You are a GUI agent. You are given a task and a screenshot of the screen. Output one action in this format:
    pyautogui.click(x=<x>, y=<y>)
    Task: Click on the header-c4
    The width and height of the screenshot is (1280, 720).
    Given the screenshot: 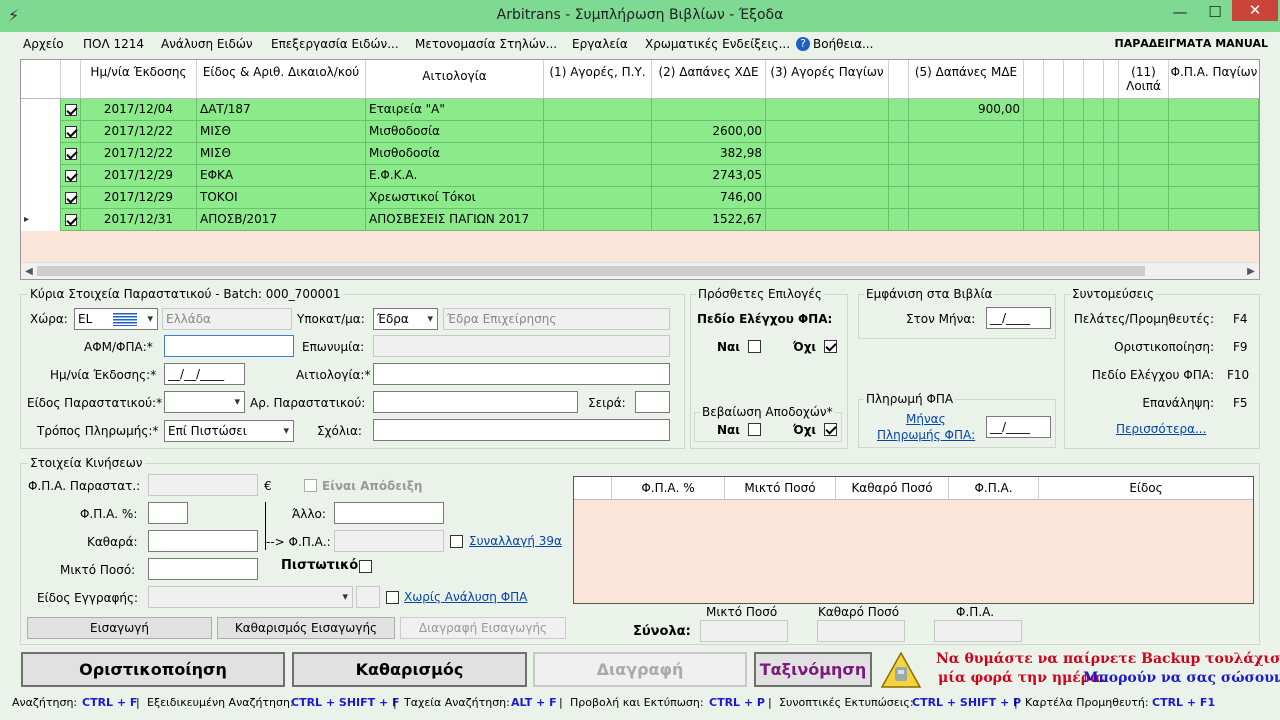 What is the action you would take?
    pyautogui.click(x=899, y=79)
    